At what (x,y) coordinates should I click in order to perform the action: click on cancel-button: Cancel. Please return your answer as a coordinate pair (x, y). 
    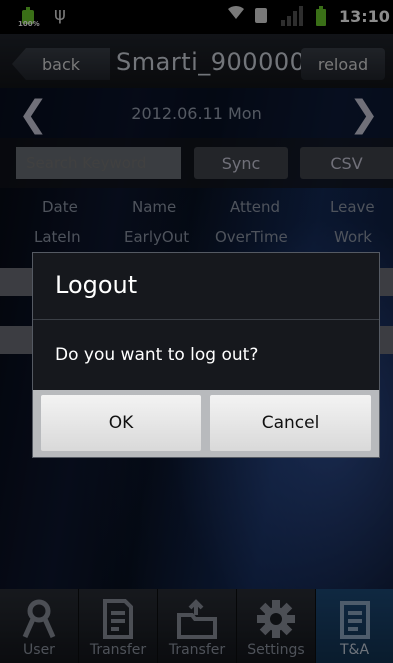
    Looking at the image, I should click on (290, 423).